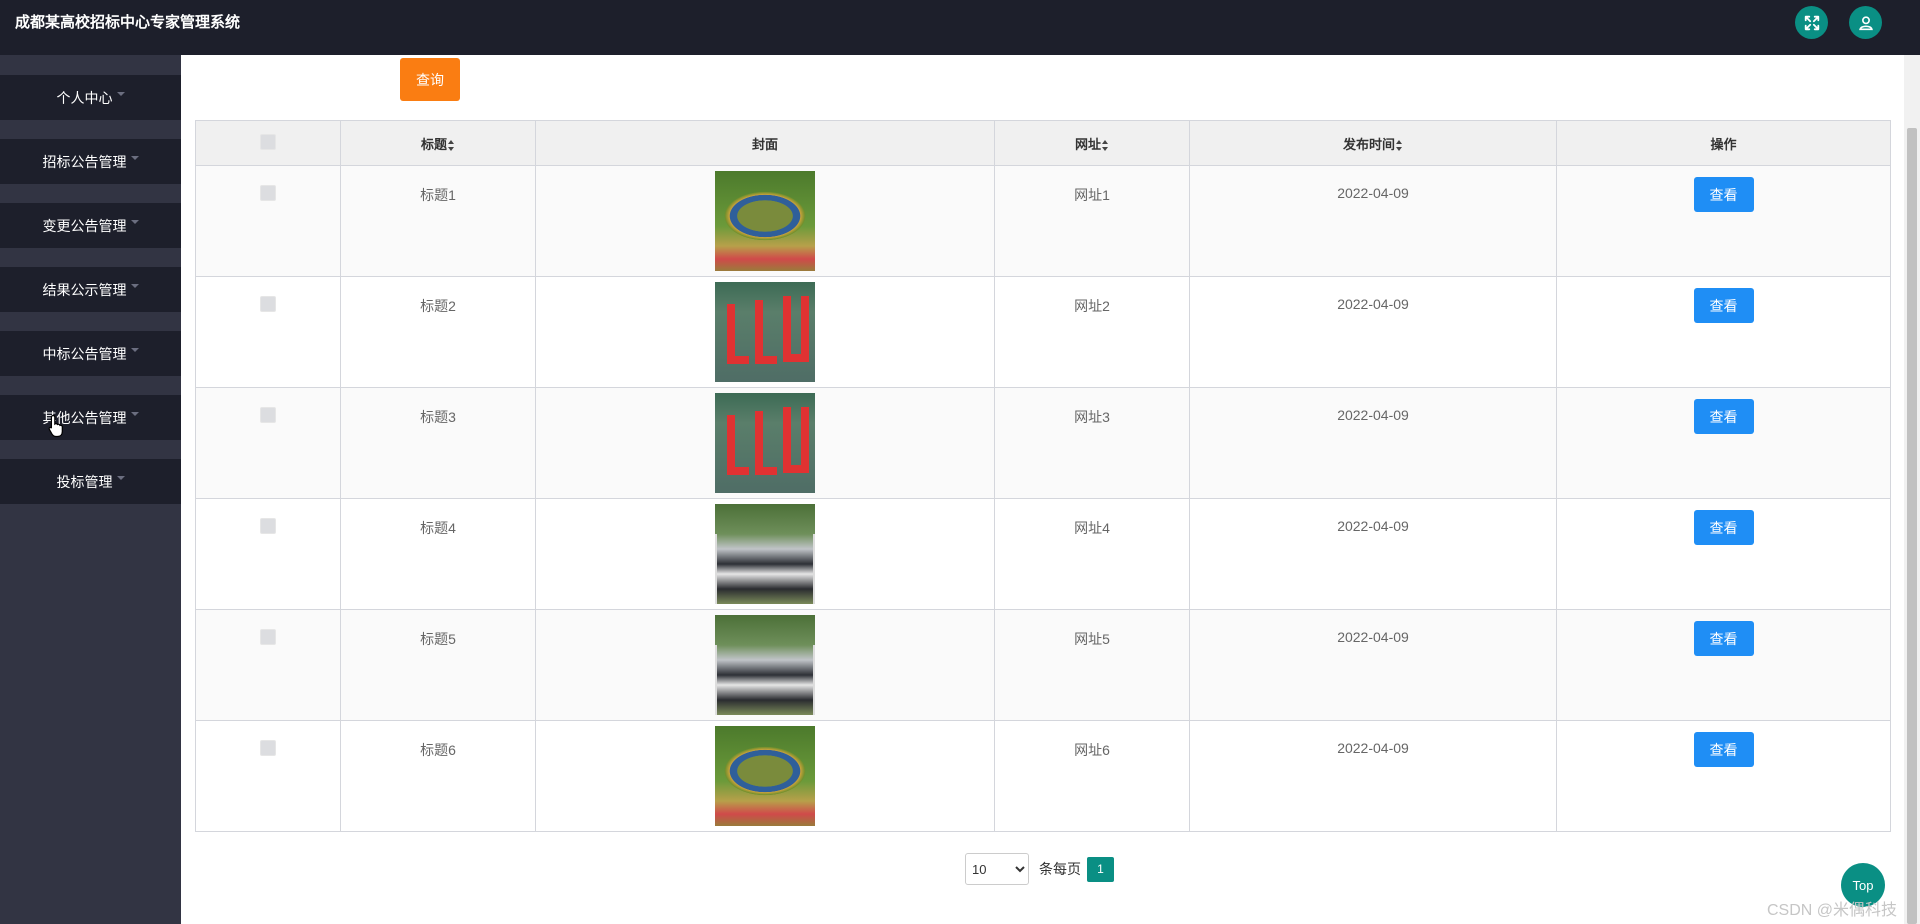 This screenshot has width=1920, height=924. What do you see at coordinates (84, 97) in the screenshot?
I see `sidebar-item-label: 个人中心` at bounding box center [84, 97].